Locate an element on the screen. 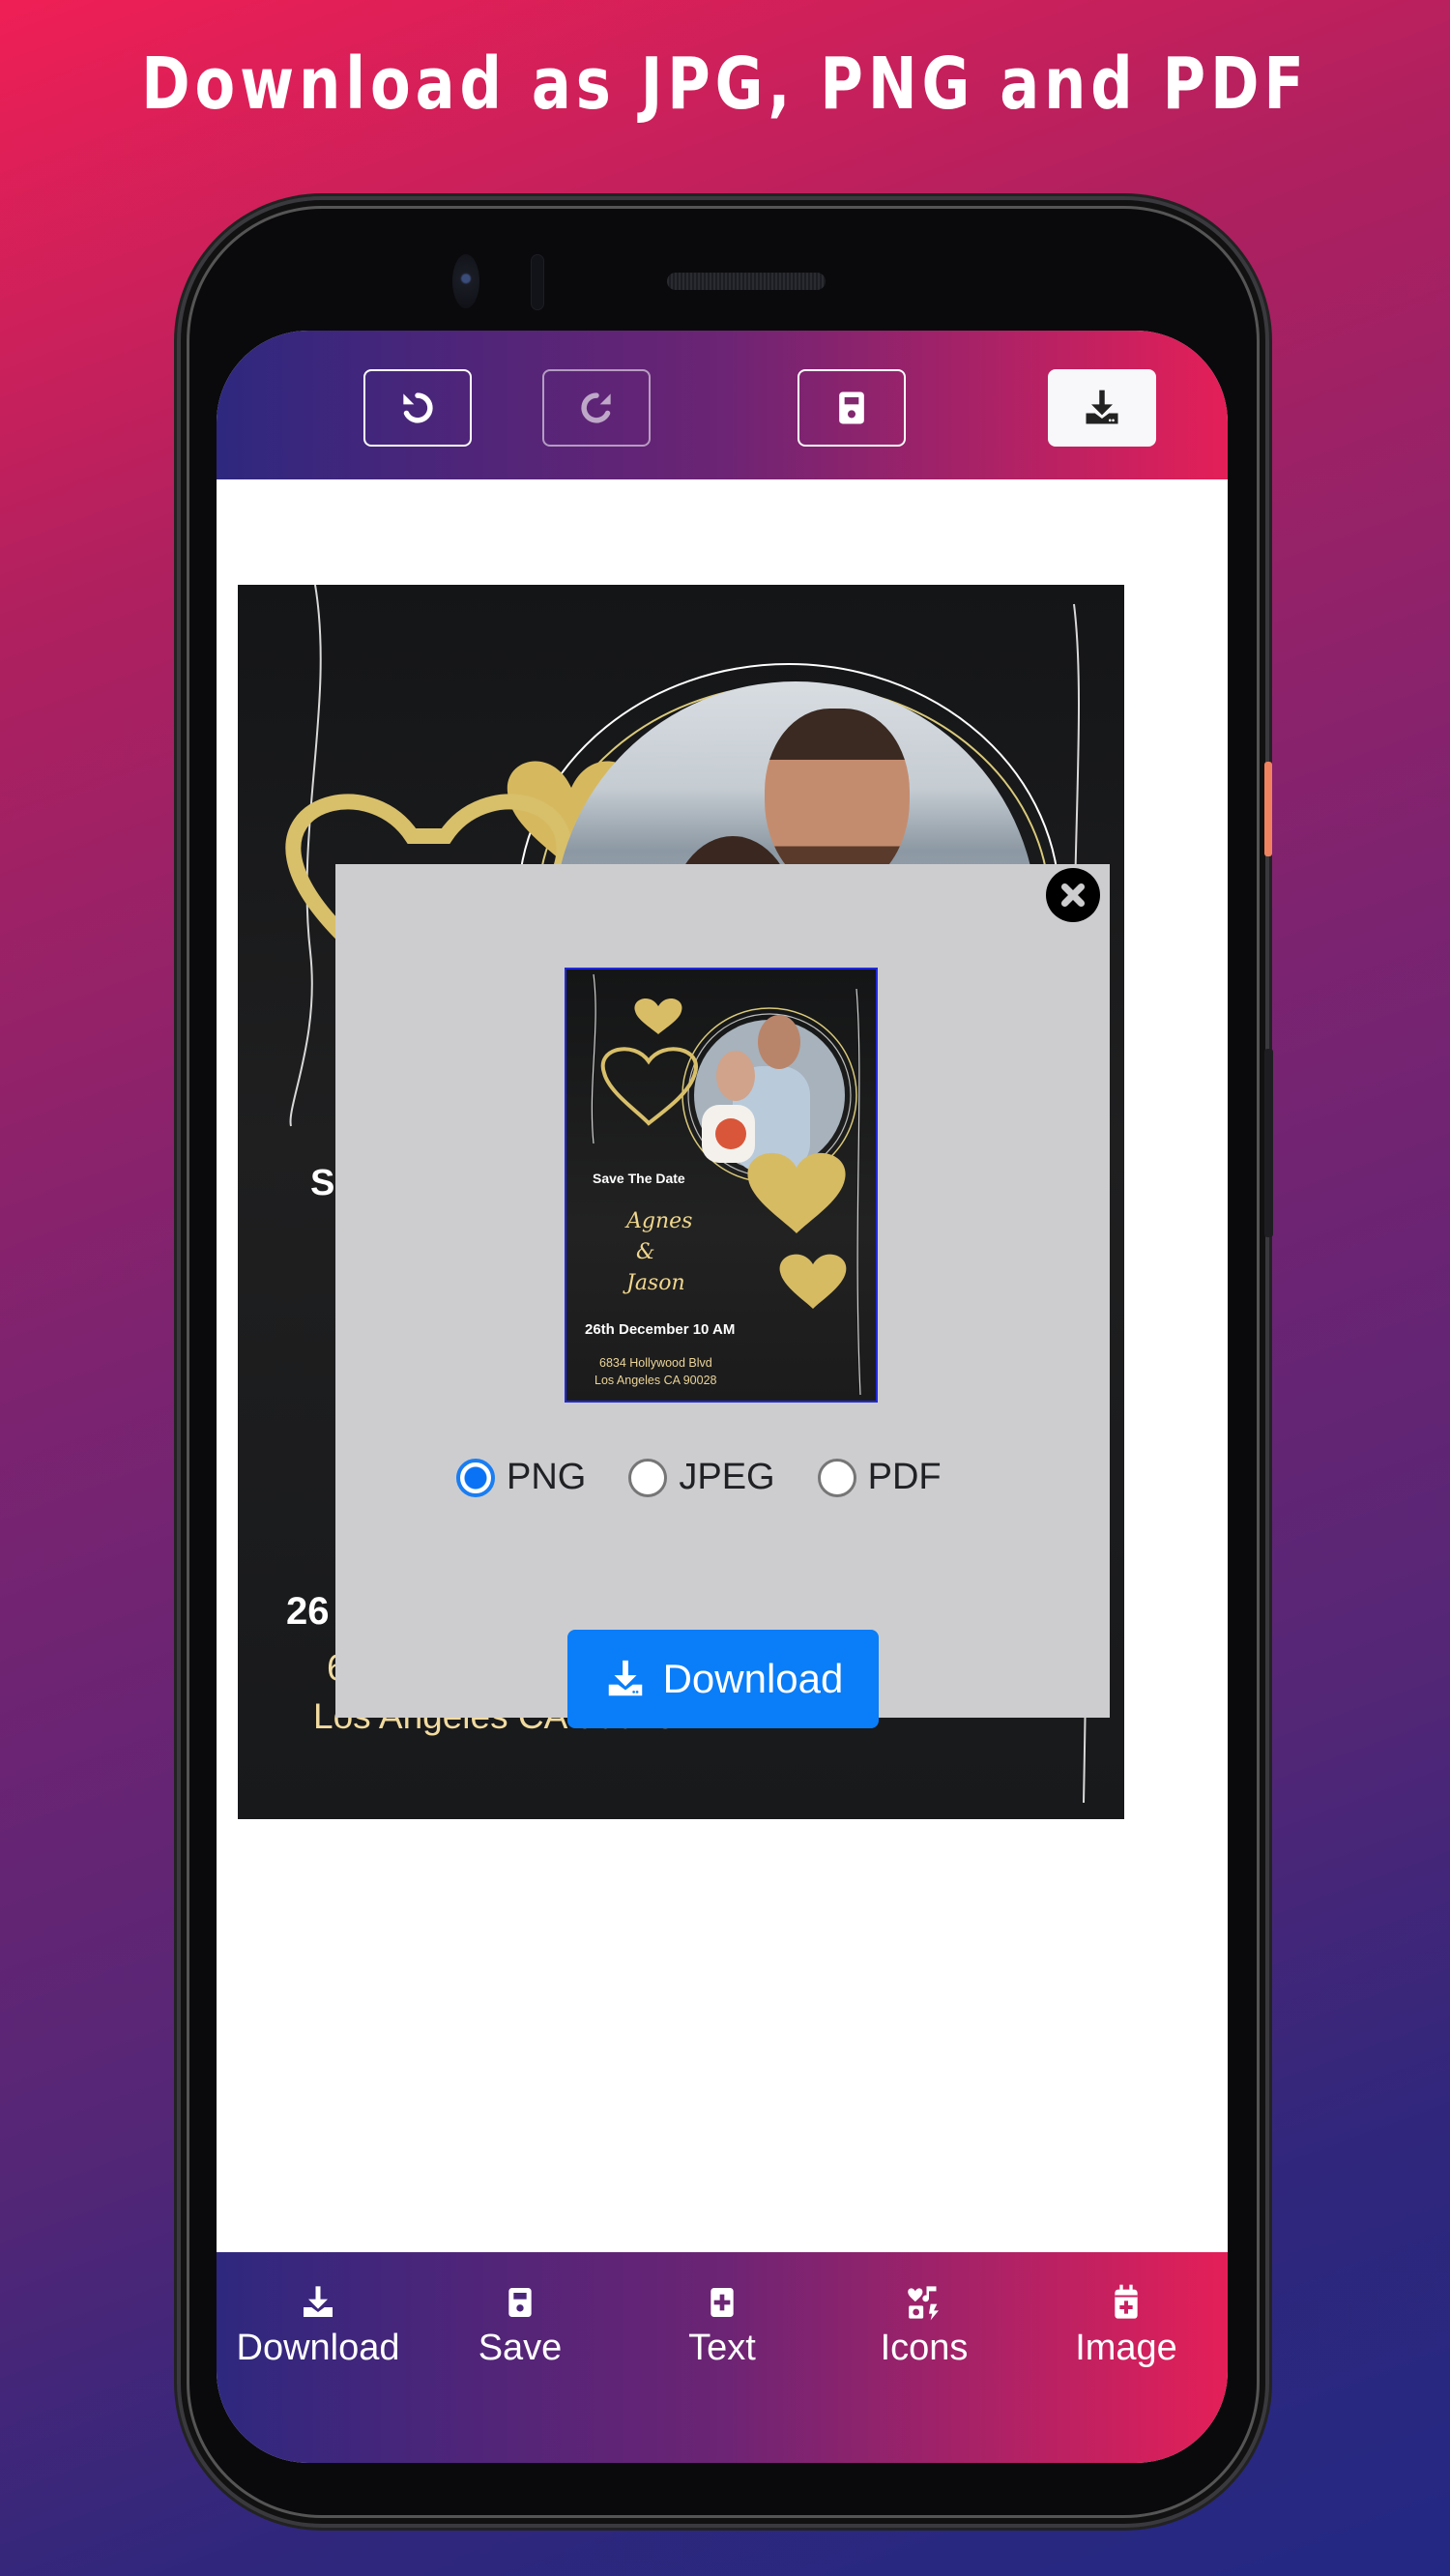  close-button is located at coordinates (1073, 895).